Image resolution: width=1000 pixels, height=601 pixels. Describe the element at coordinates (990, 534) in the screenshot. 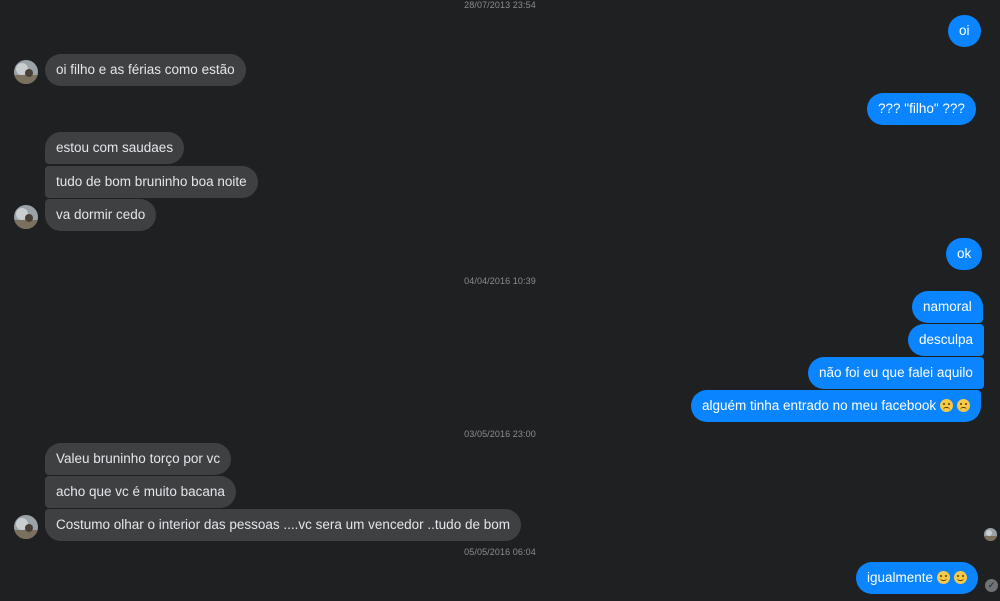

I see `seen-avatar` at that location.